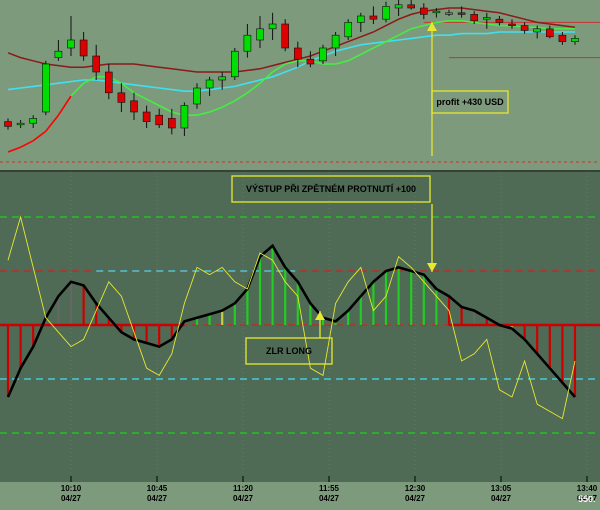  I want to click on zlr-long-annotation-label: ZLR LONG, so click(289, 351).